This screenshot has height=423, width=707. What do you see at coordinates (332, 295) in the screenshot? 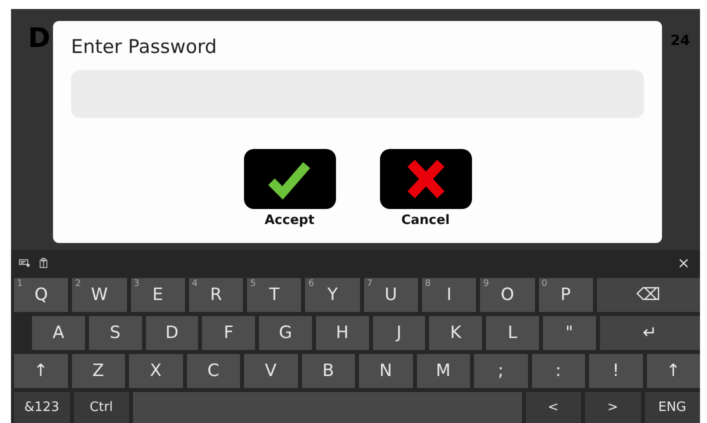
I see `keyboard-key: Y 6` at bounding box center [332, 295].